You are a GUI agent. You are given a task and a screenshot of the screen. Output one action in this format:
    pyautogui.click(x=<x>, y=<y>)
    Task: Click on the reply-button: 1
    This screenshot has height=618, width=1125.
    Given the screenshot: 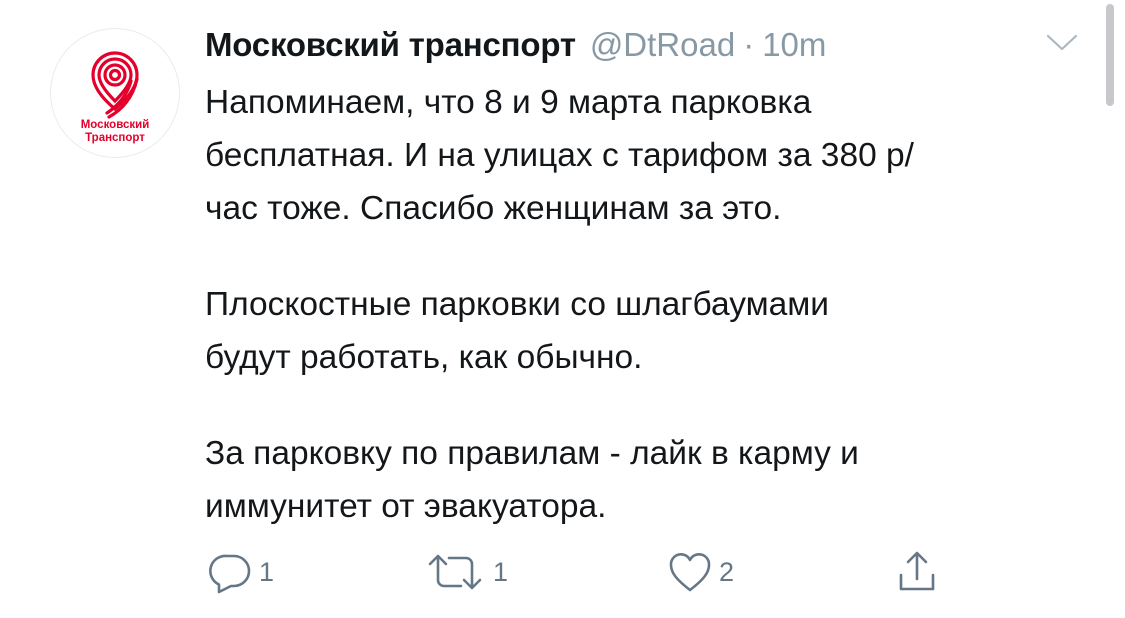 What is the action you would take?
    pyautogui.click(x=240, y=572)
    